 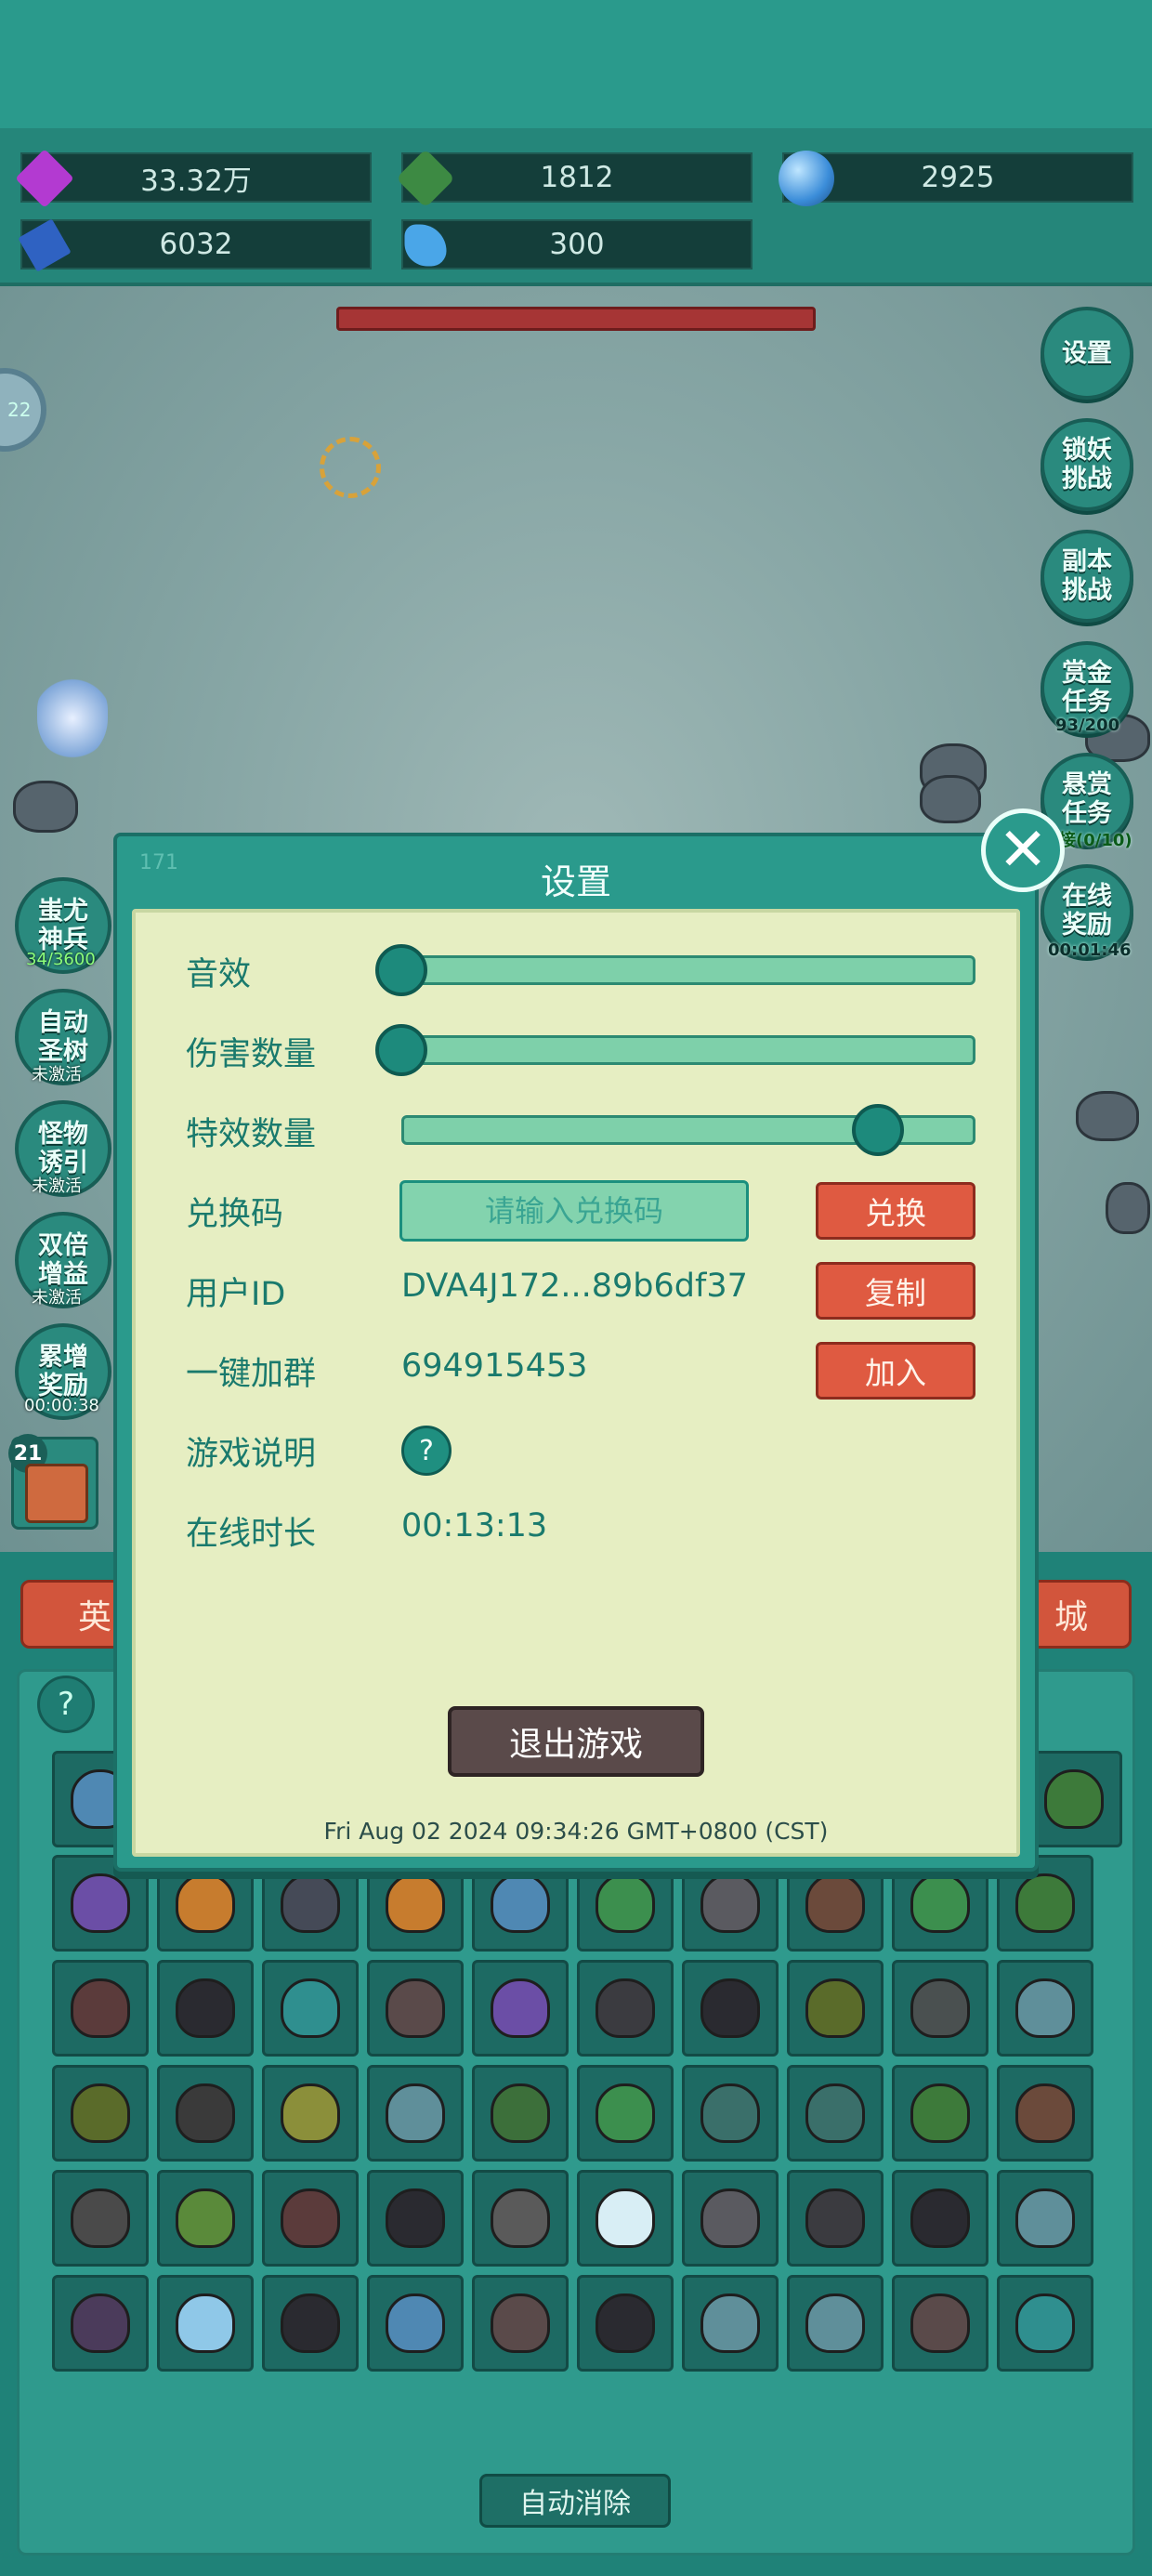 What do you see at coordinates (1087, 576) in the screenshot?
I see `dungeon-challenge-button: 副本挑战` at bounding box center [1087, 576].